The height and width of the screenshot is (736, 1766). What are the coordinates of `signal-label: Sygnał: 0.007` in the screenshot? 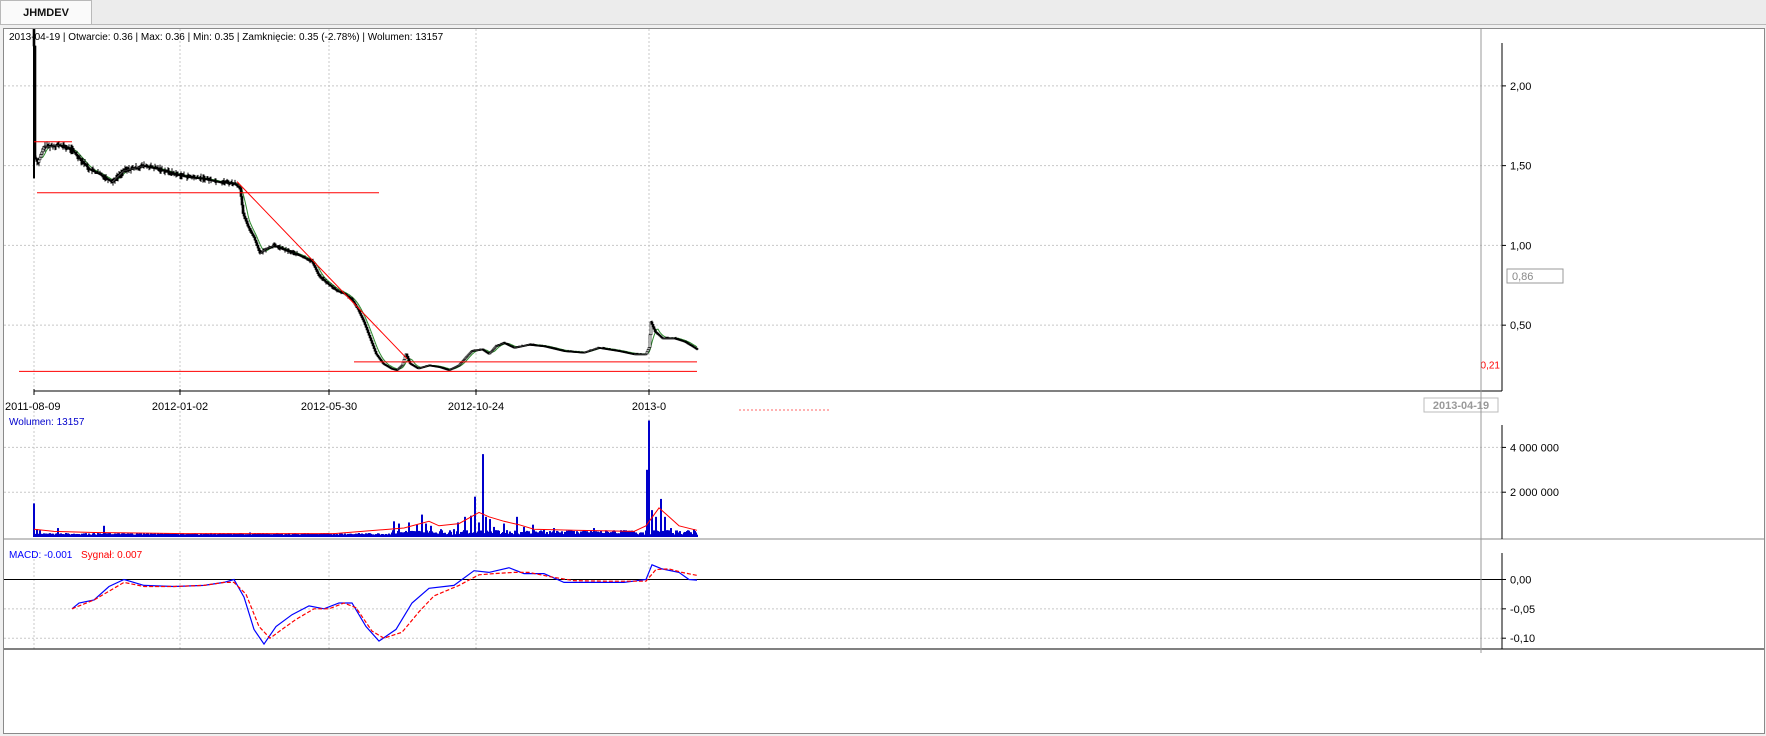 It's located at (112, 555).